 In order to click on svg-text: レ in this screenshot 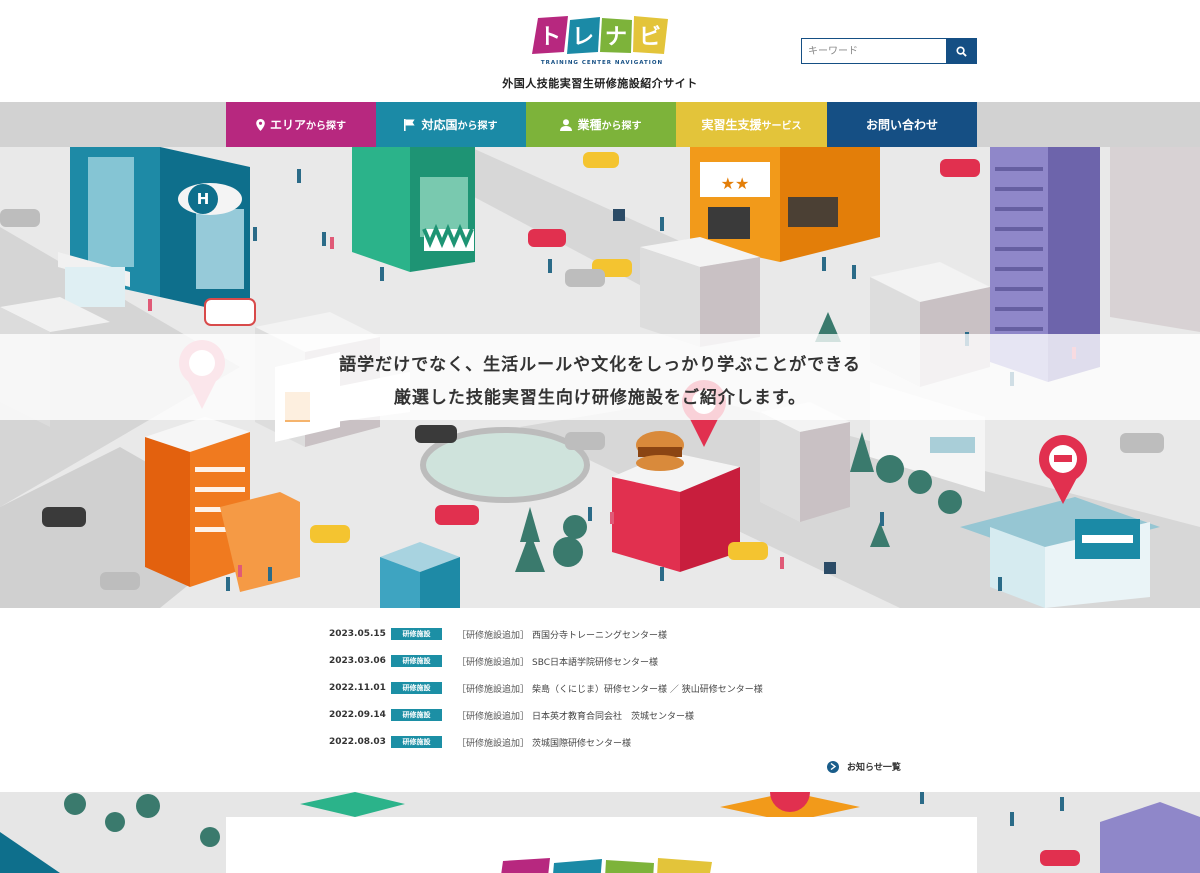, I will do `click(583, 37)`.